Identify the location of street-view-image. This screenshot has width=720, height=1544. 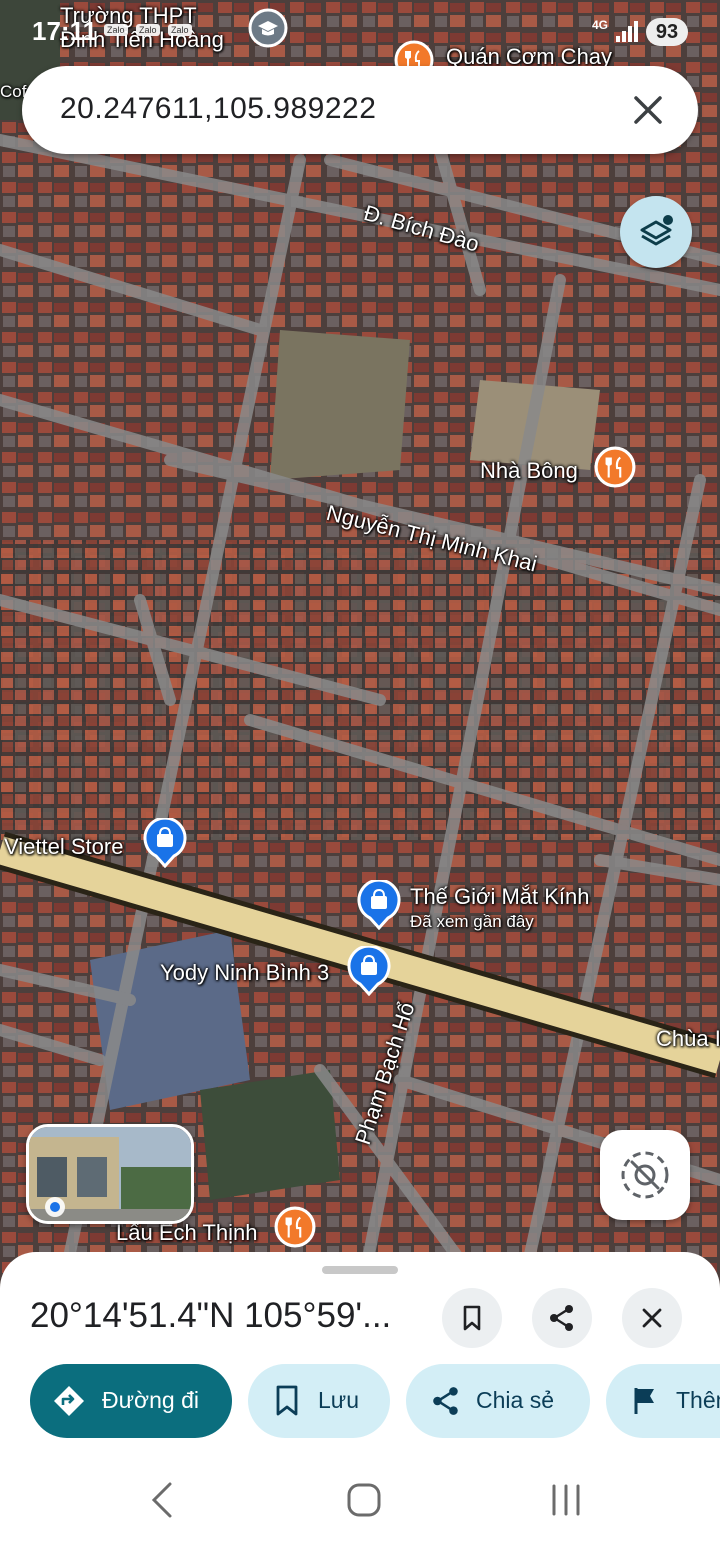
(110, 1174).